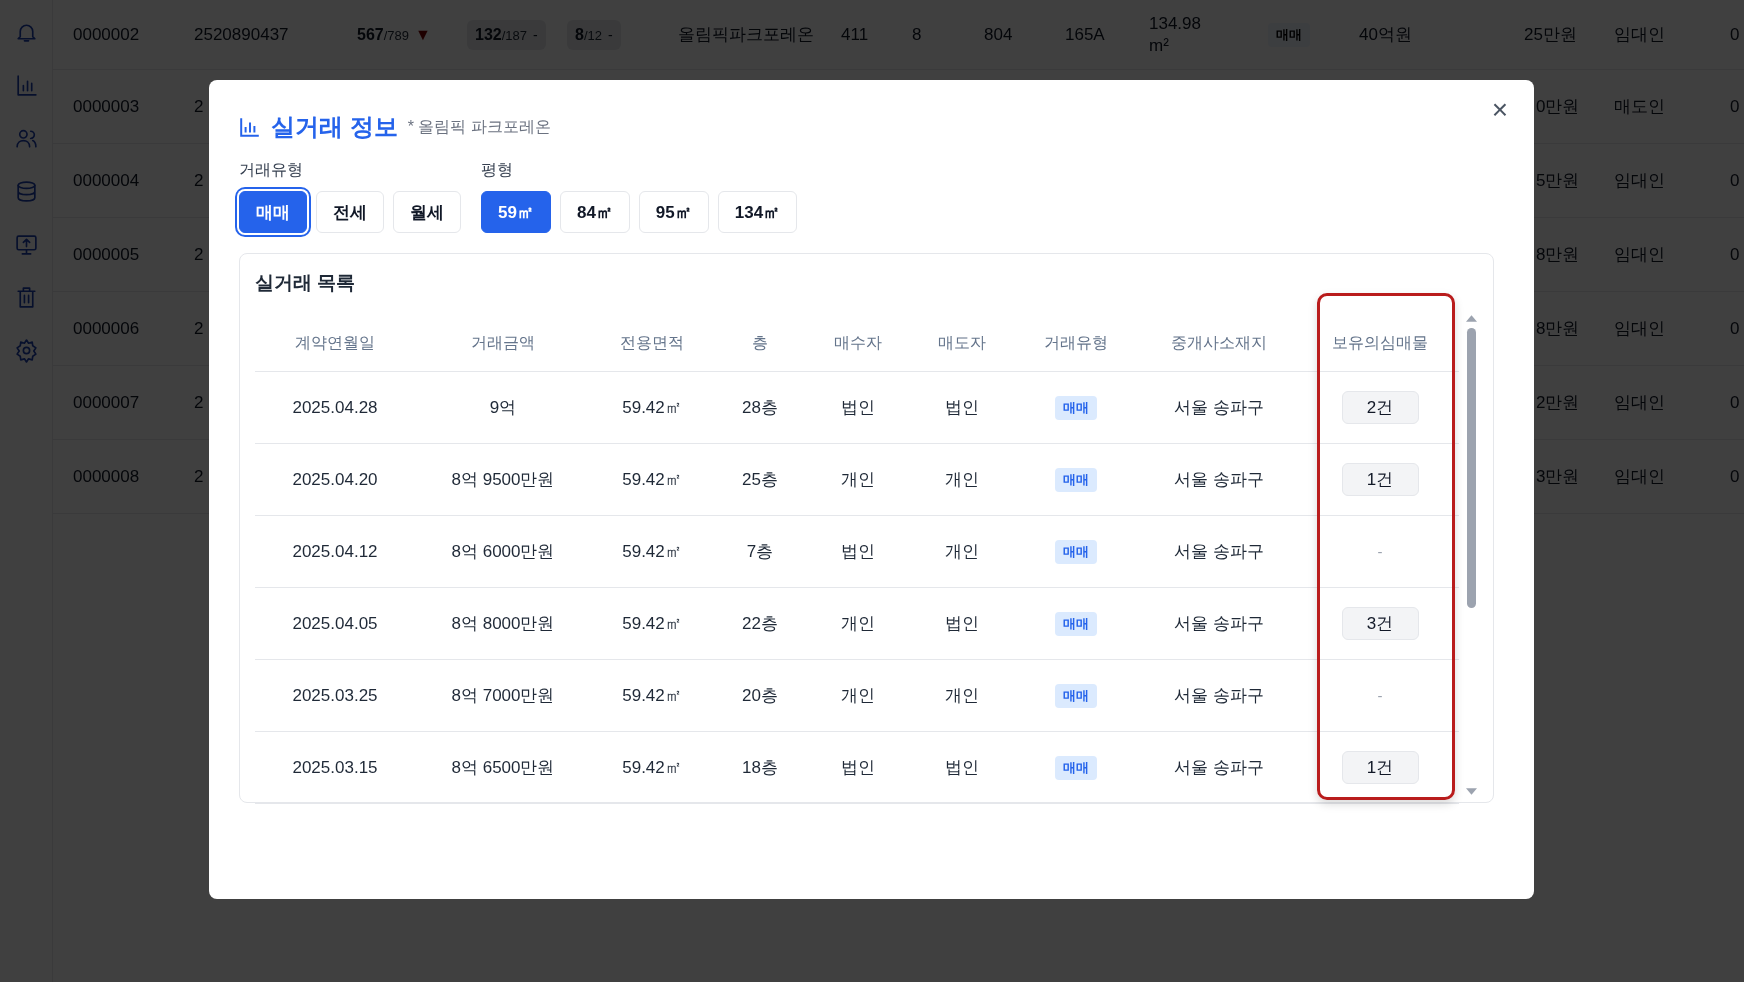  I want to click on table-cell-text: 매도인, so click(1639, 107).